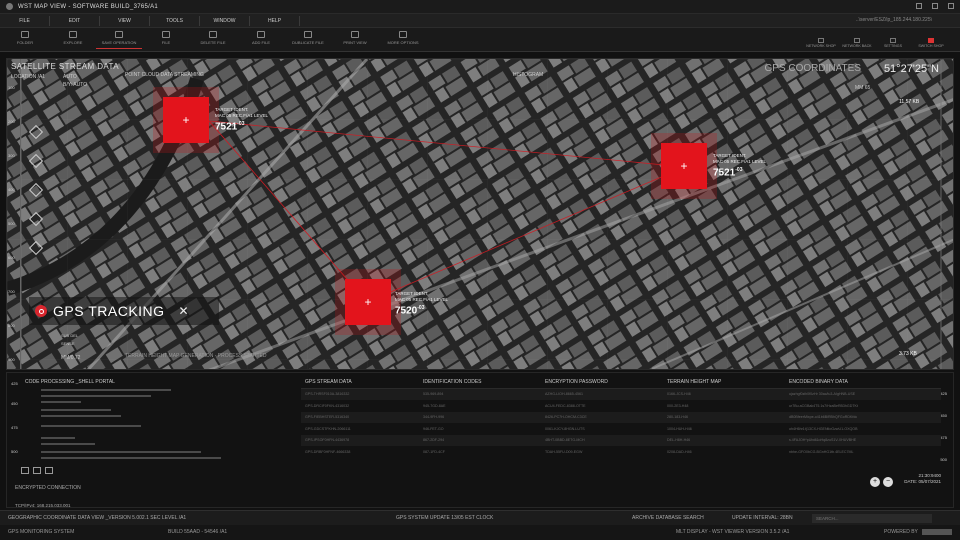 The width and height of the screenshot is (960, 540). What do you see at coordinates (36, 161) in the screenshot?
I see `crosshair-tool-icon` at bounding box center [36, 161].